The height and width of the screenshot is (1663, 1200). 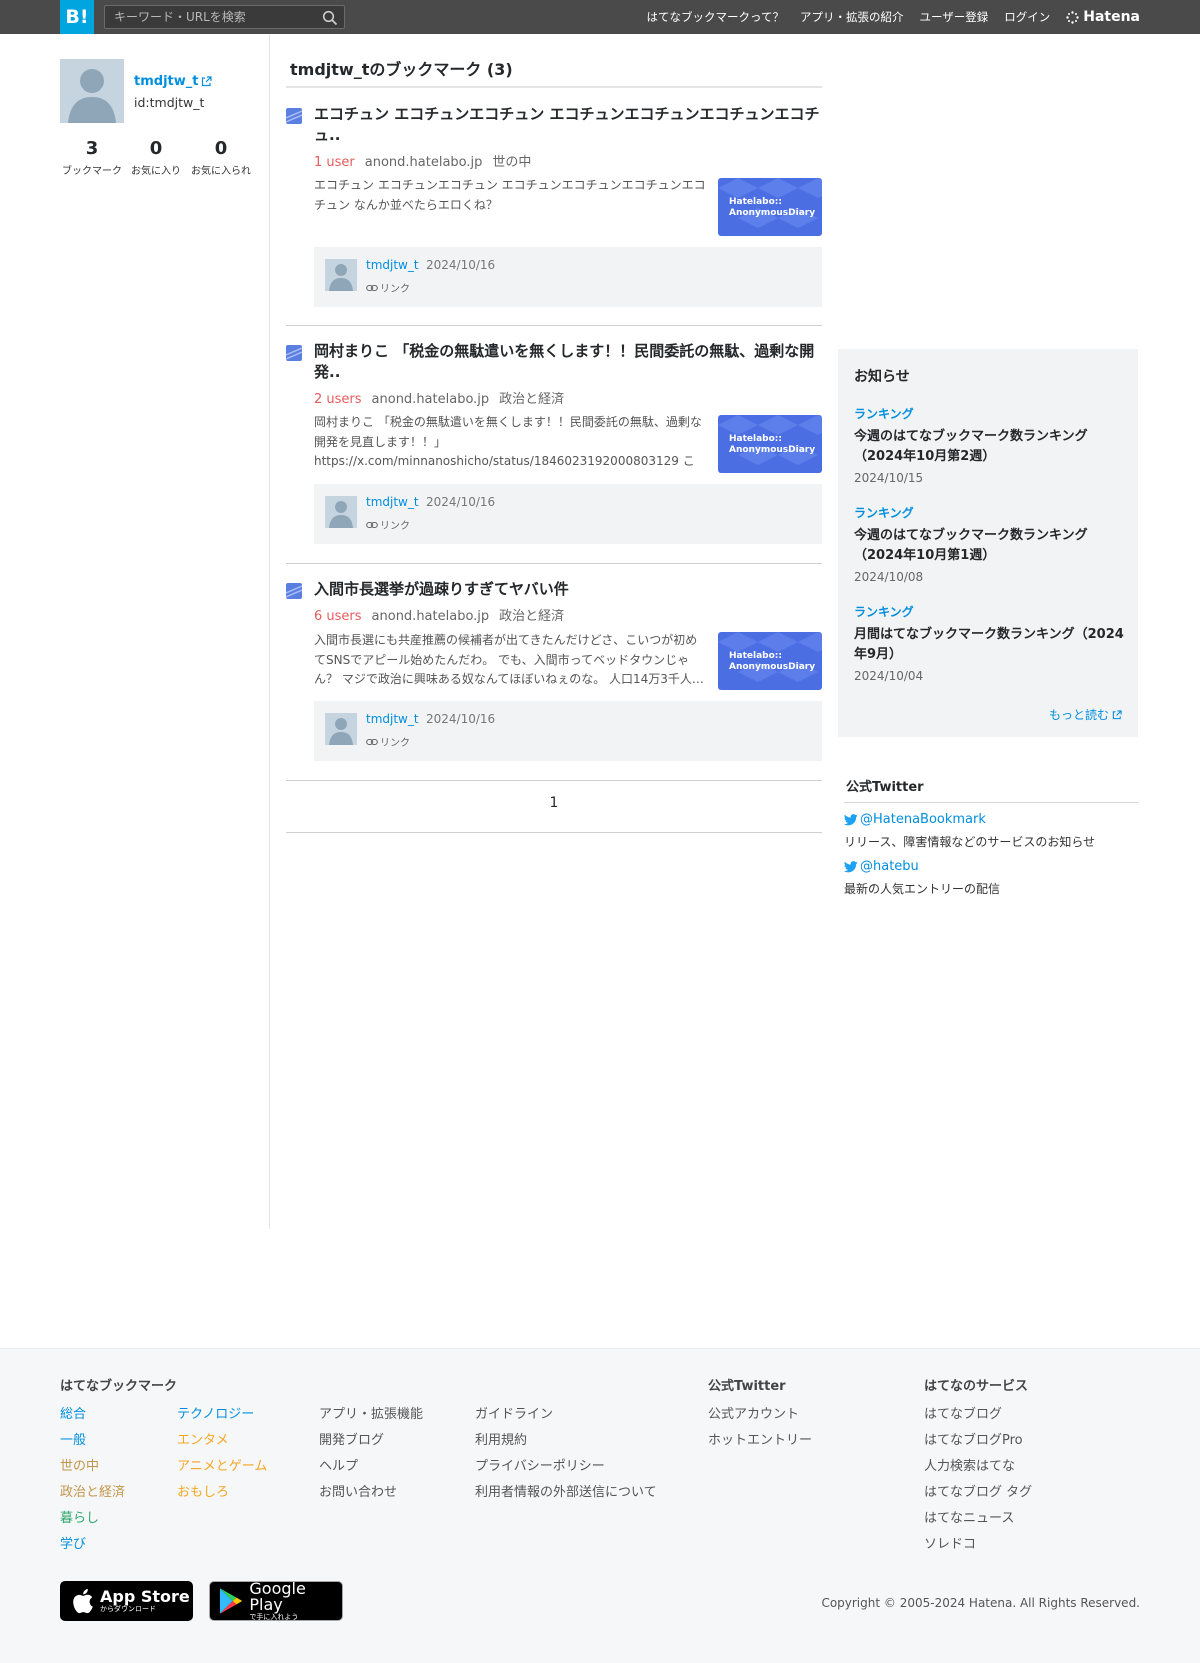 What do you see at coordinates (92, 1545) in the screenshot?
I see `footer-category-link: 学び` at bounding box center [92, 1545].